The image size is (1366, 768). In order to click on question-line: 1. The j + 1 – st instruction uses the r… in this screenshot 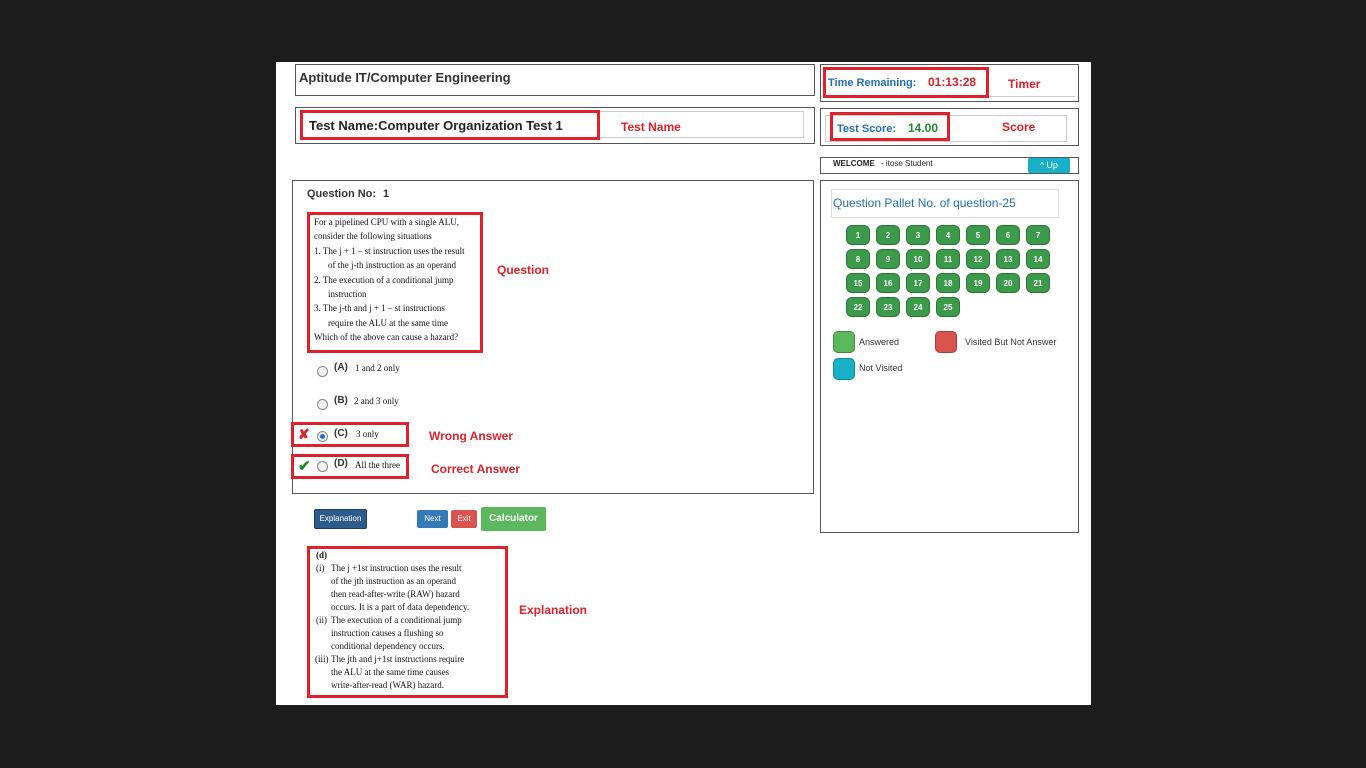, I will do `click(389, 251)`.